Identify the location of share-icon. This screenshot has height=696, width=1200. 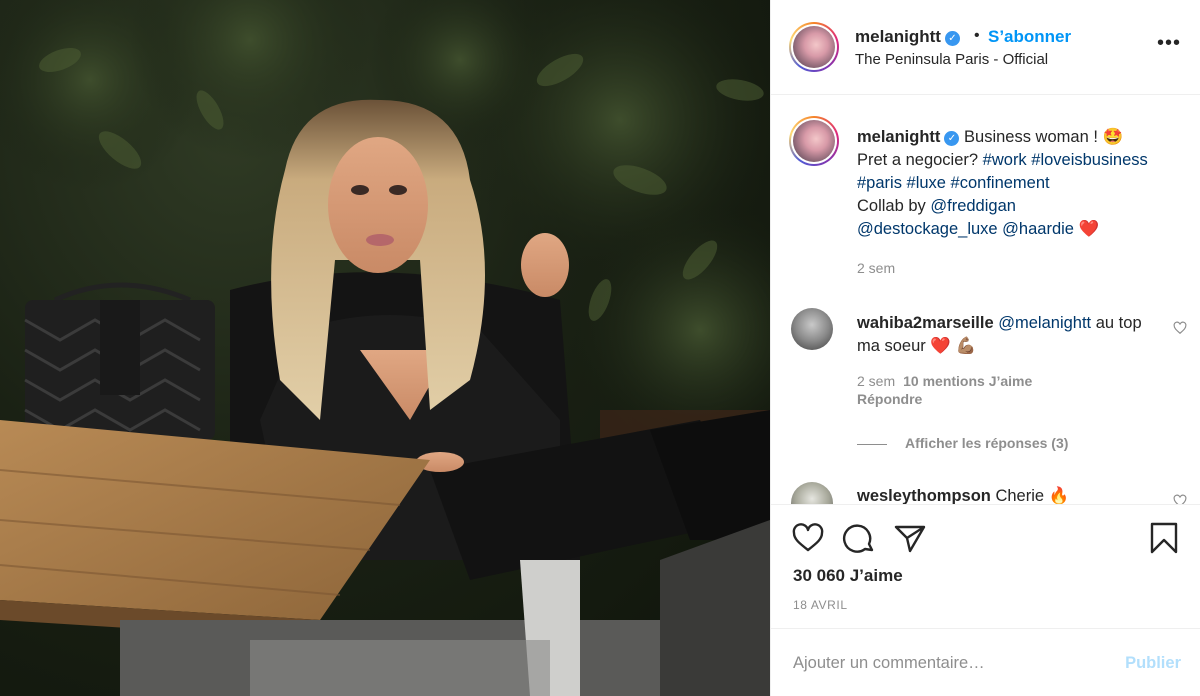
(910, 538).